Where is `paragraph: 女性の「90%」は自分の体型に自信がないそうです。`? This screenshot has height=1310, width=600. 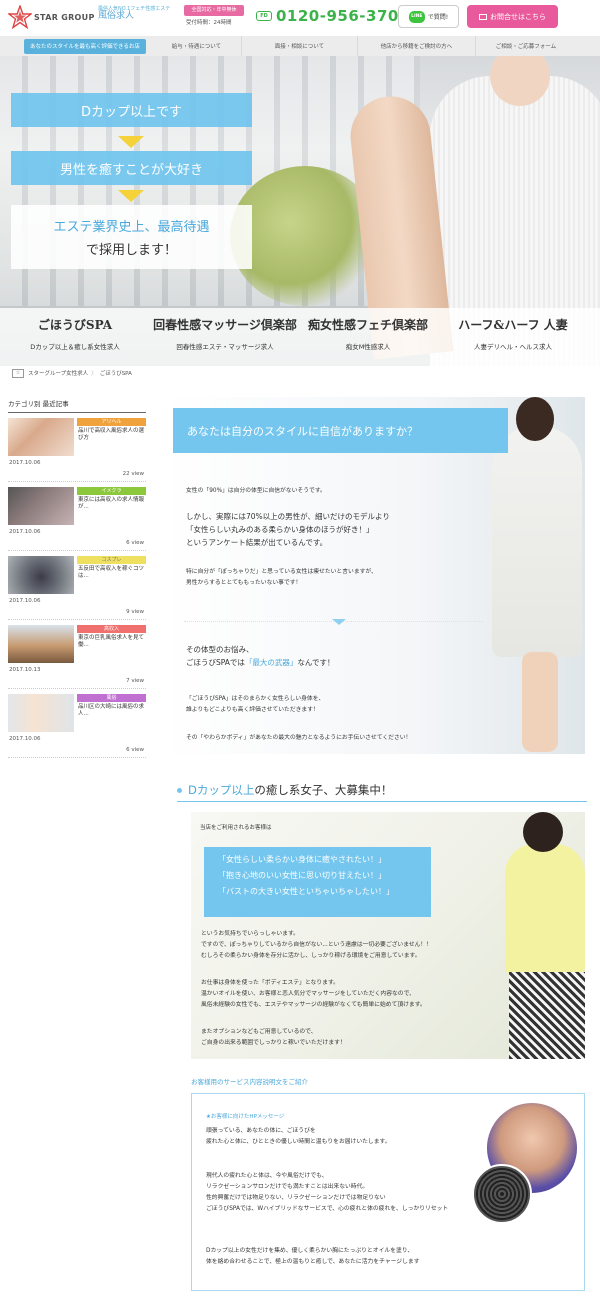
paragraph: 女性の「90%」は自分の体型に自信がないそうです。 is located at coordinates (256, 491).